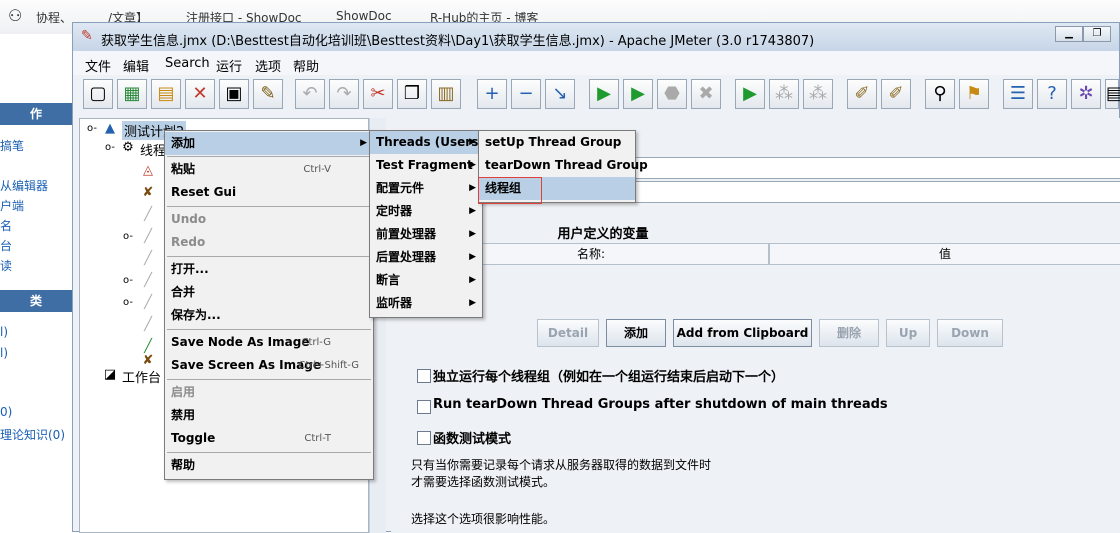 Image resolution: width=1120 pixels, height=533 pixels. What do you see at coordinates (310, 94) in the screenshot?
I see `undo-icon: ↶` at bounding box center [310, 94].